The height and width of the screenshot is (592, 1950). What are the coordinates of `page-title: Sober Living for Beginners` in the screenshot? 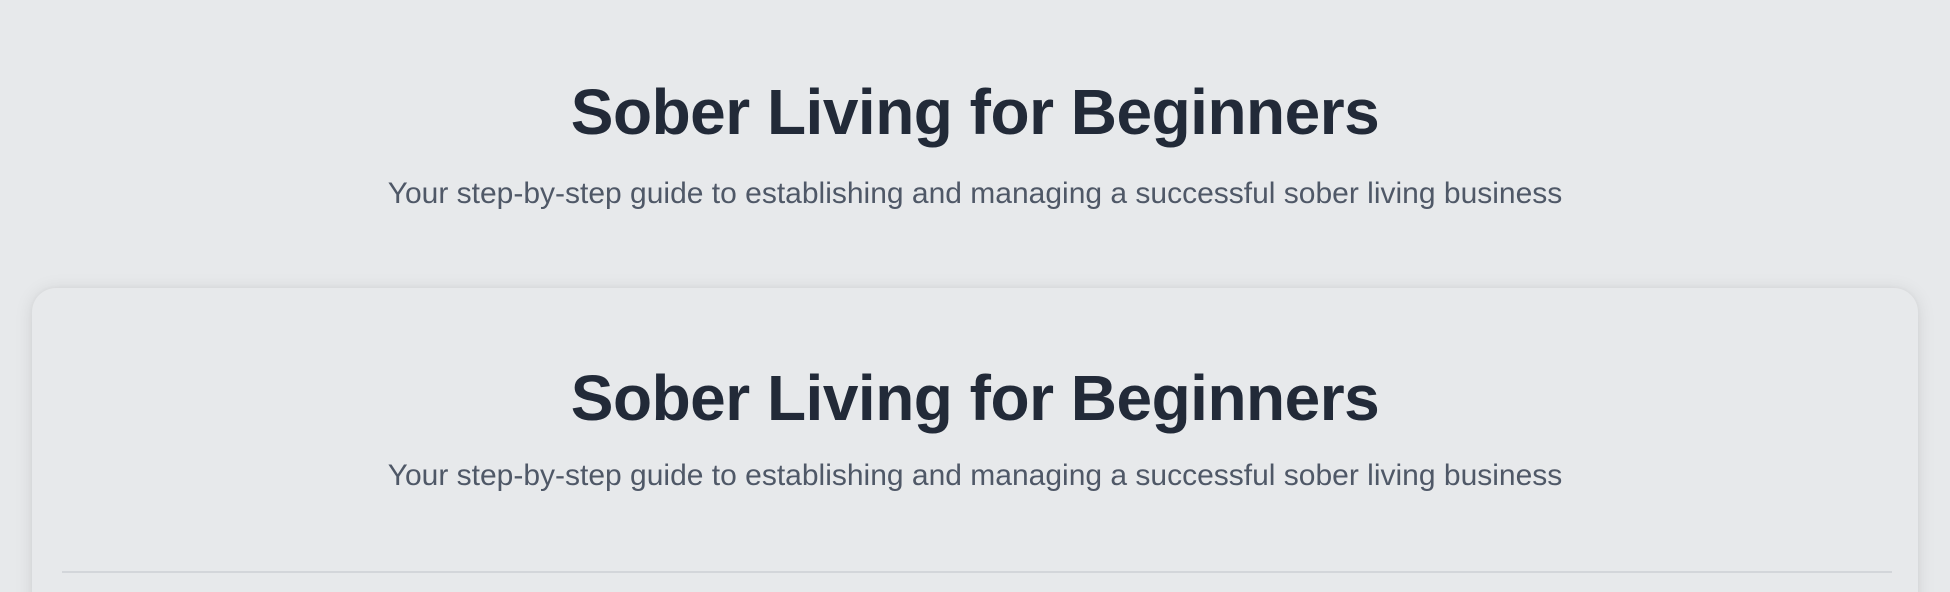 It's located at (975, 112).